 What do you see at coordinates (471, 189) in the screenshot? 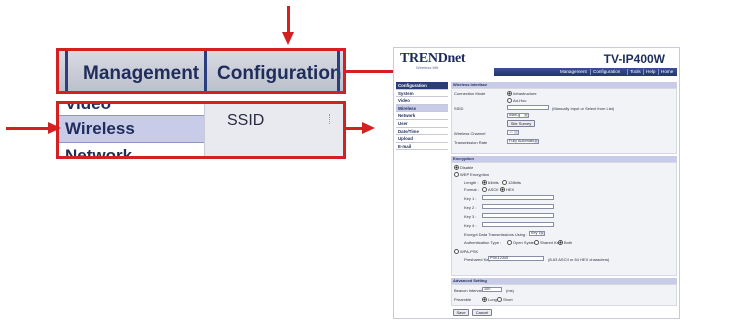
I see `format-label: Format :` at bounding box center [471, 189].